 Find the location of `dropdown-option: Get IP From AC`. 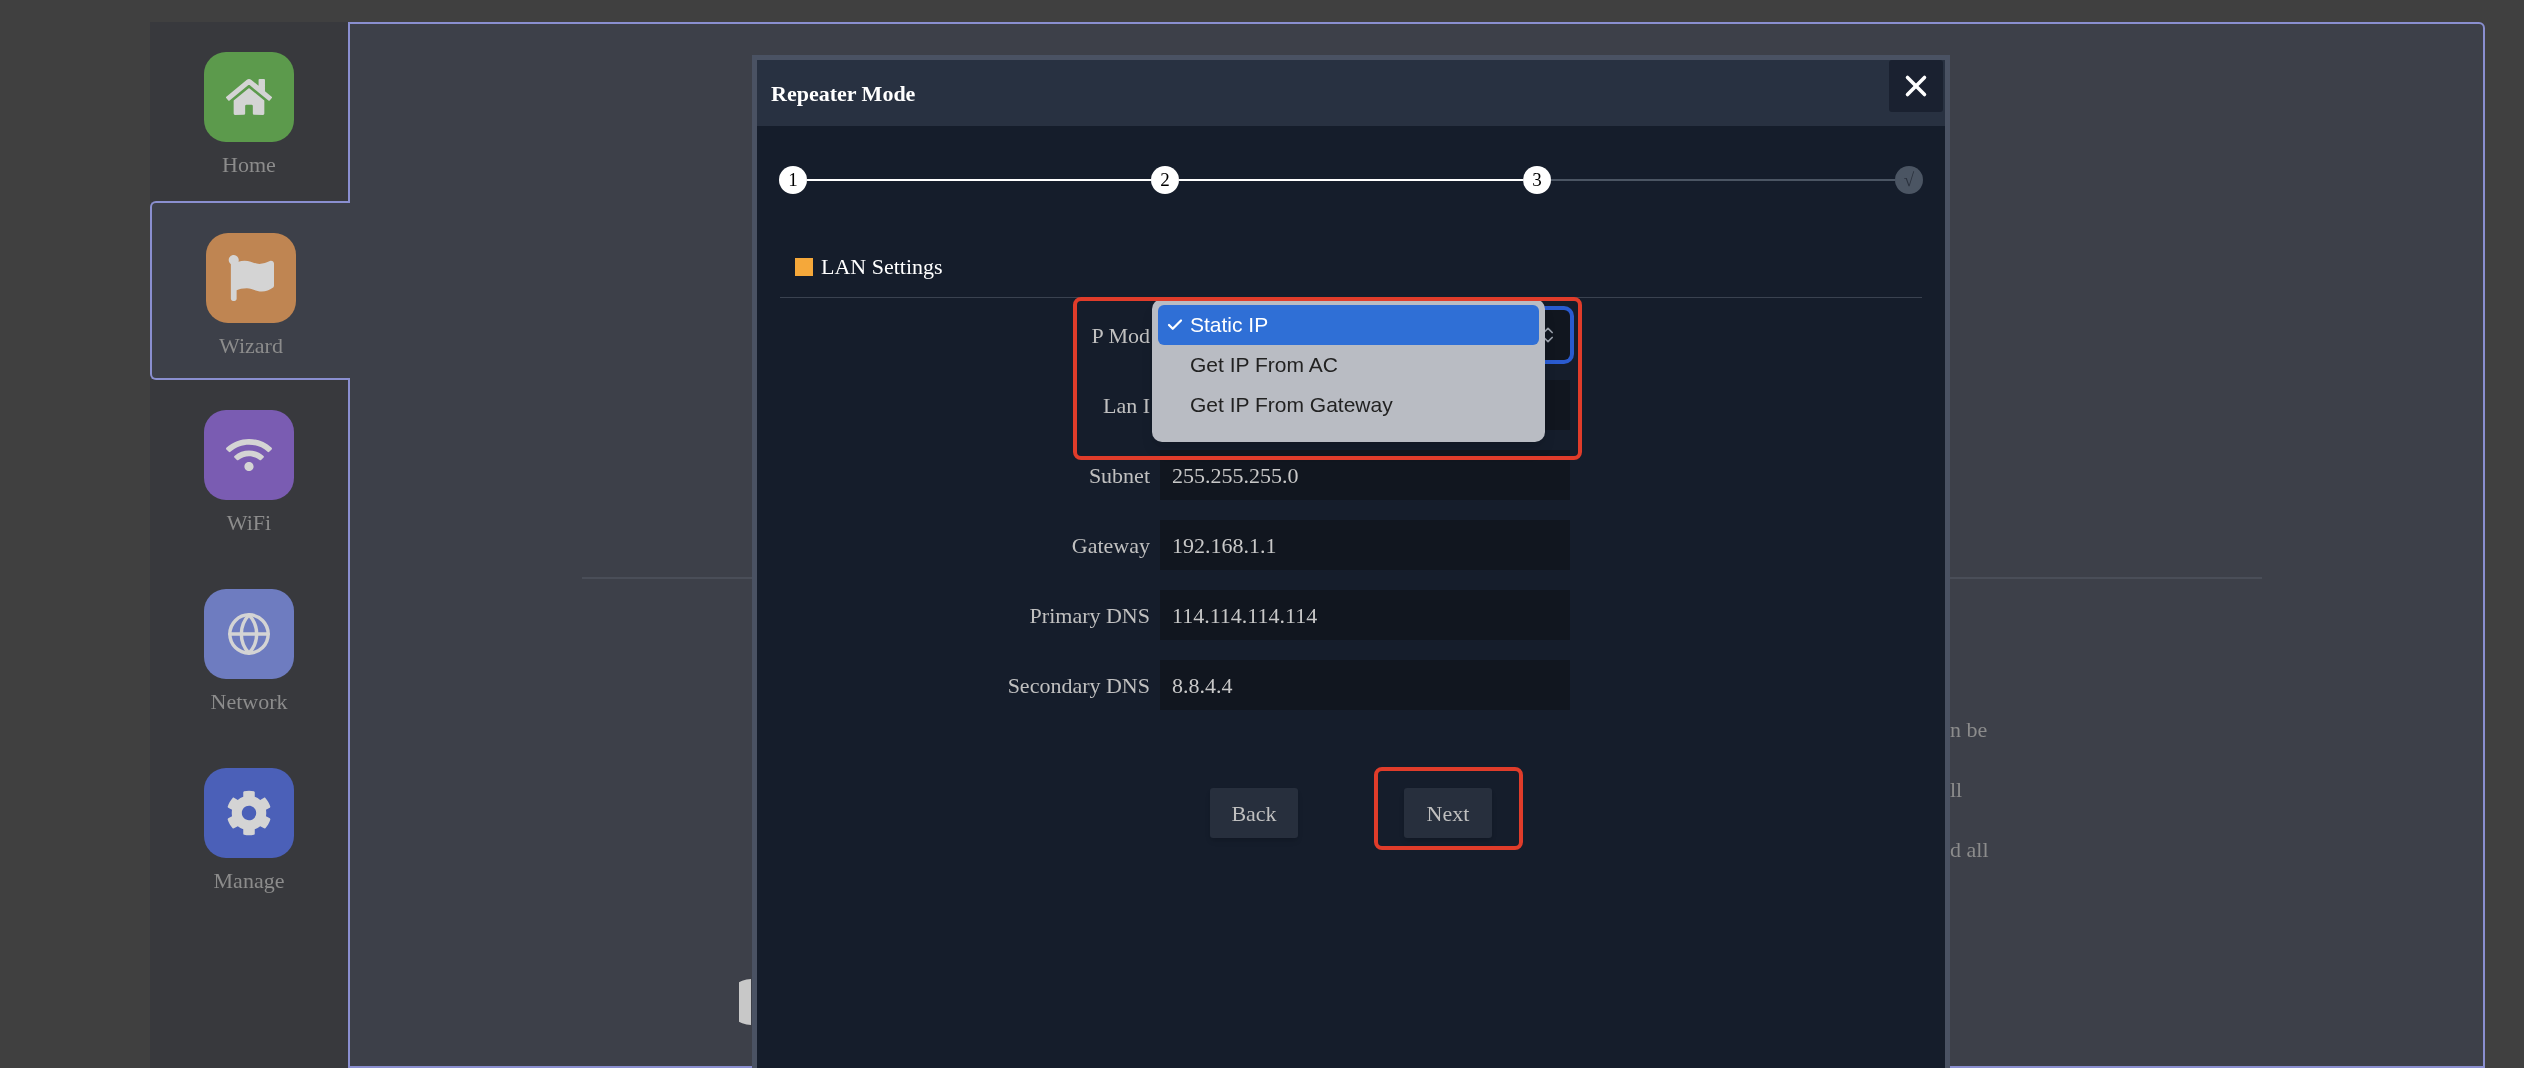

dropdown-option: Get IP From AC is located at coordinates (1348, 365).